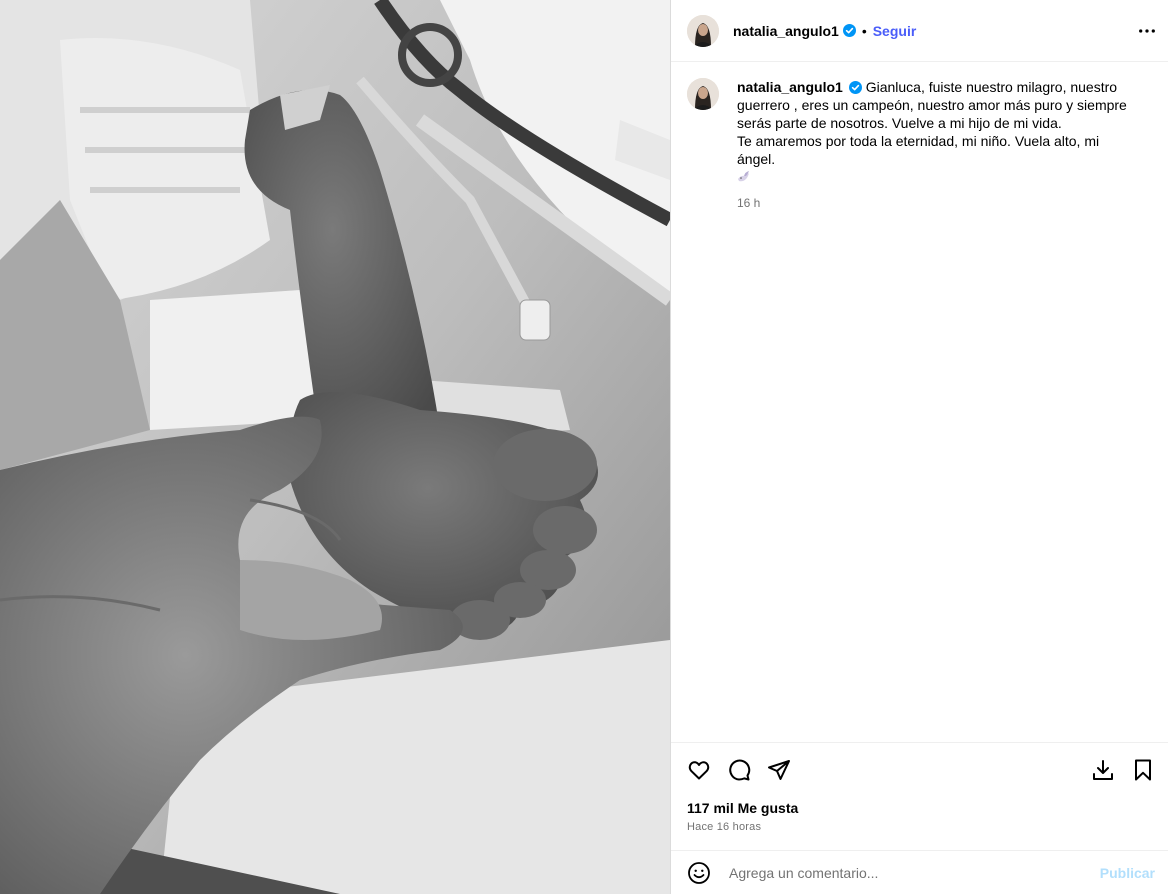  I want to click on heart-icon, so click(699, 770).